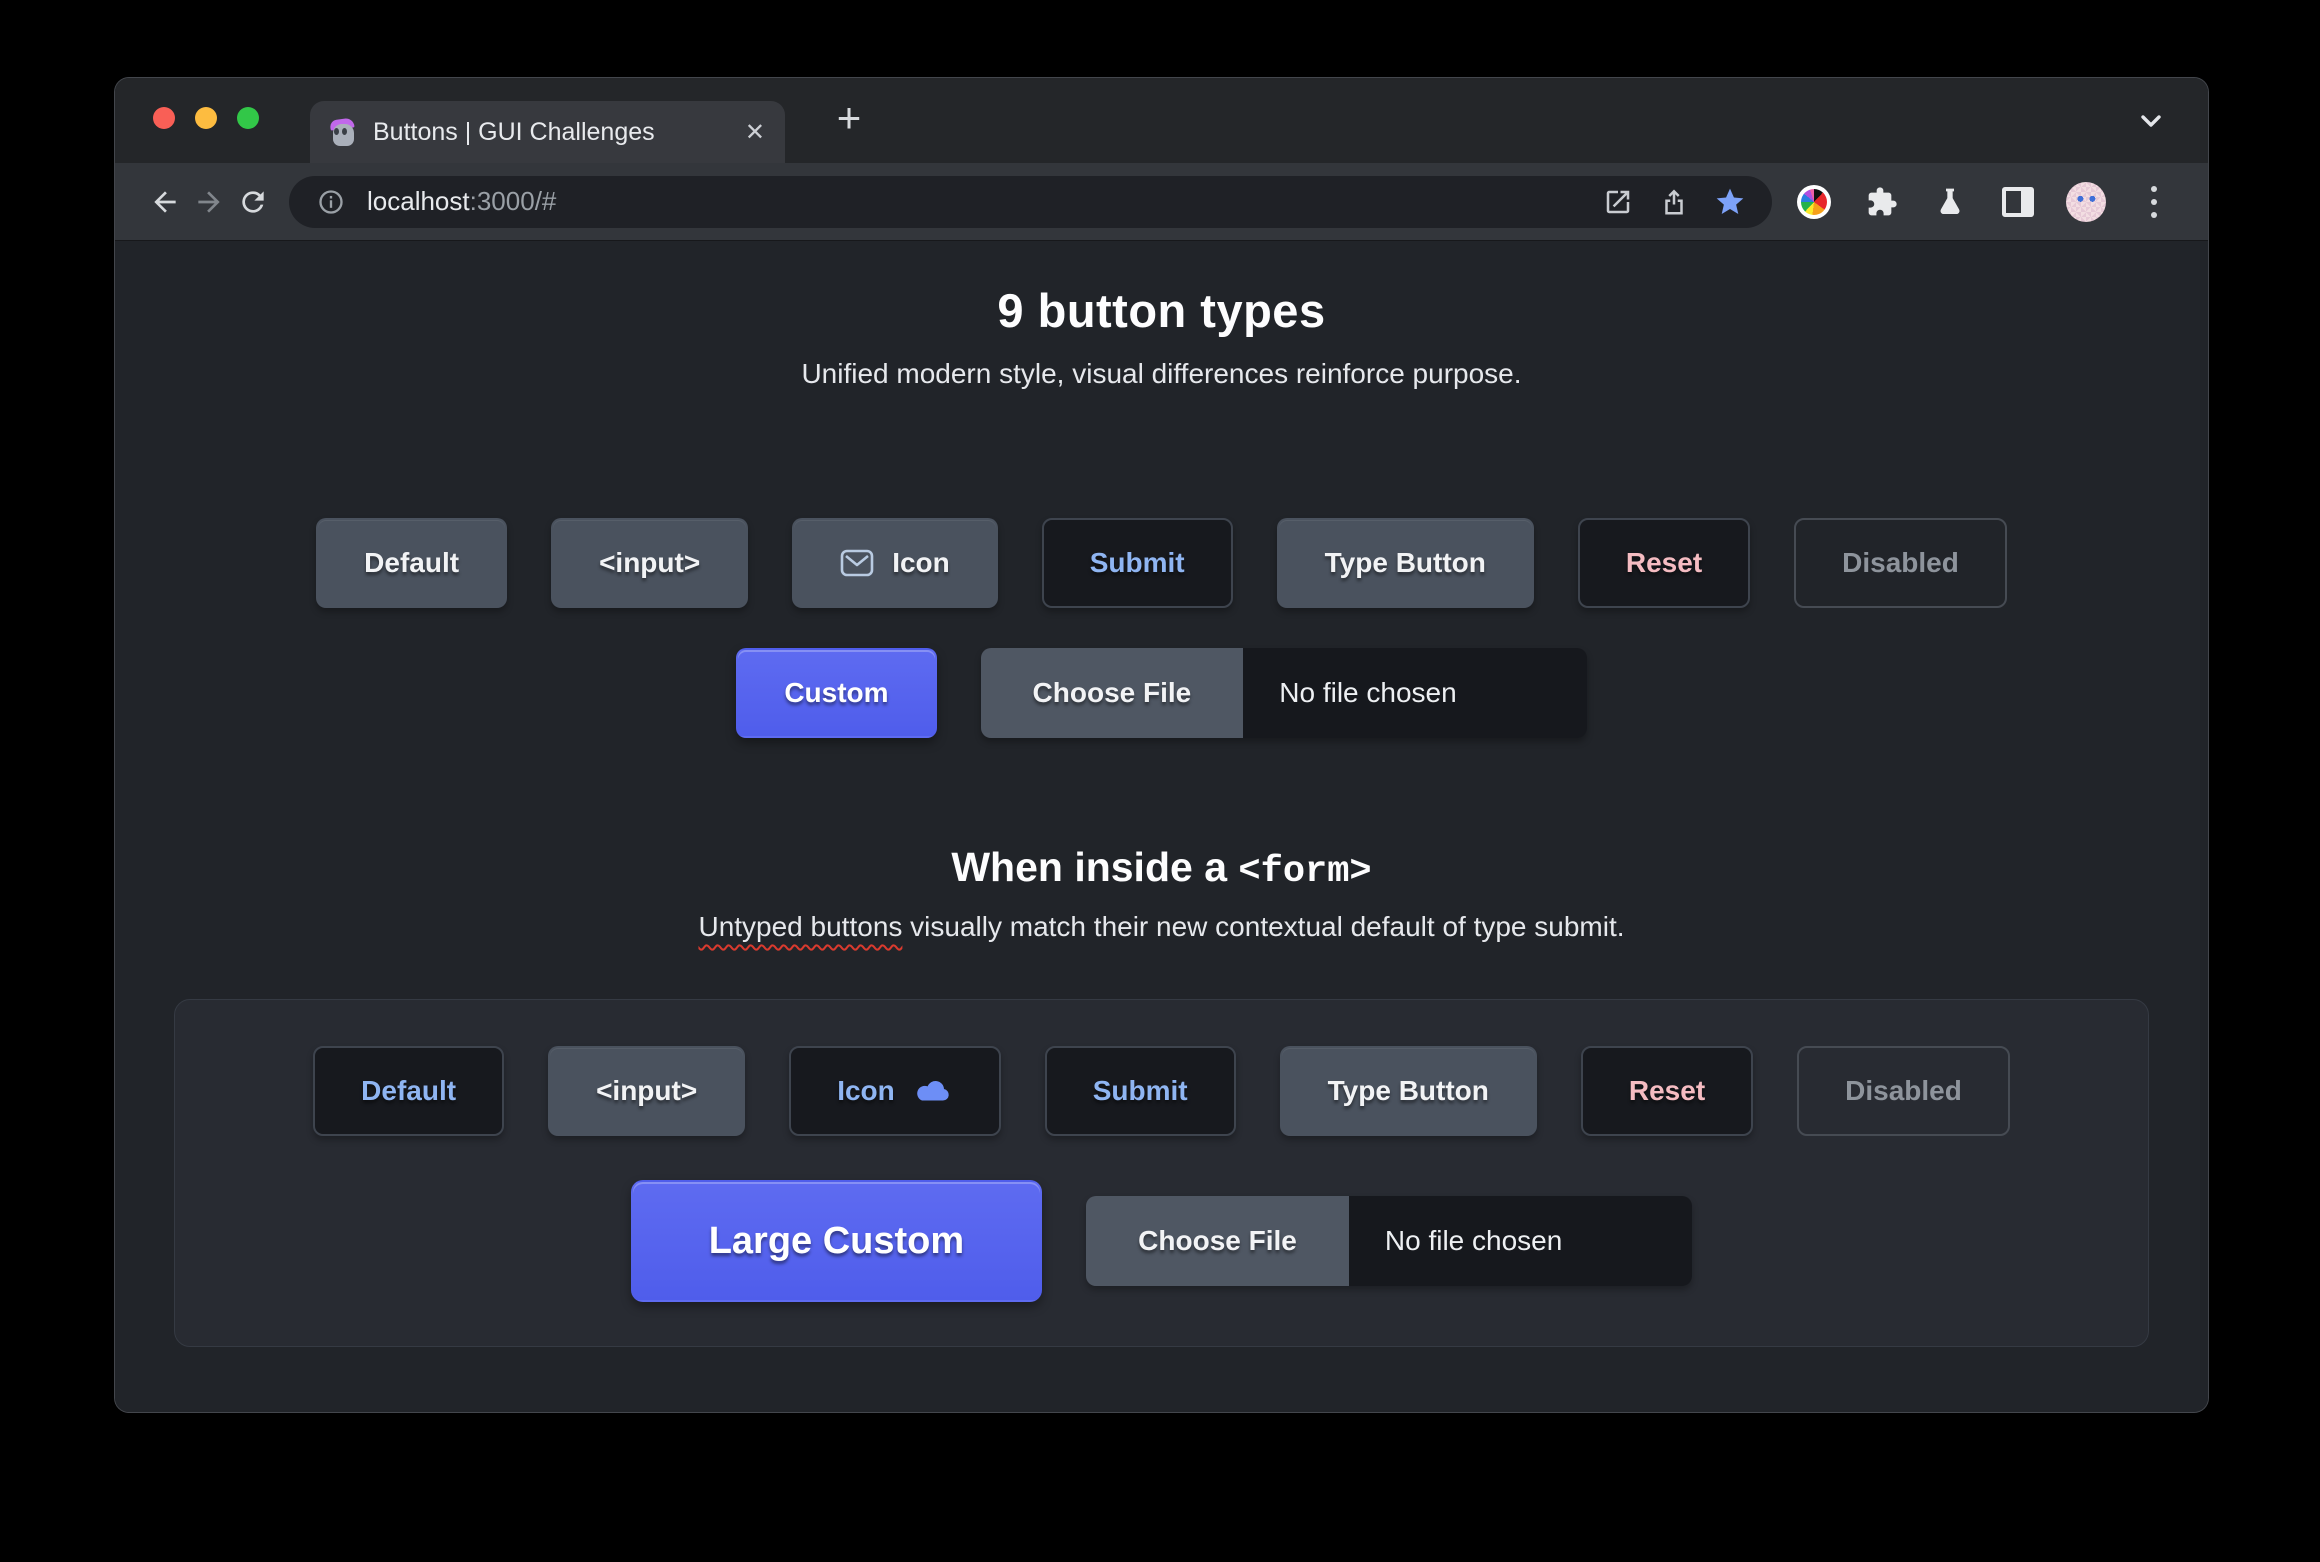 The height and width of the screenshot is (1562, 2320). I want to click on browser-tab: Buttons | GUI Challenges ✕, so click(547, 132).